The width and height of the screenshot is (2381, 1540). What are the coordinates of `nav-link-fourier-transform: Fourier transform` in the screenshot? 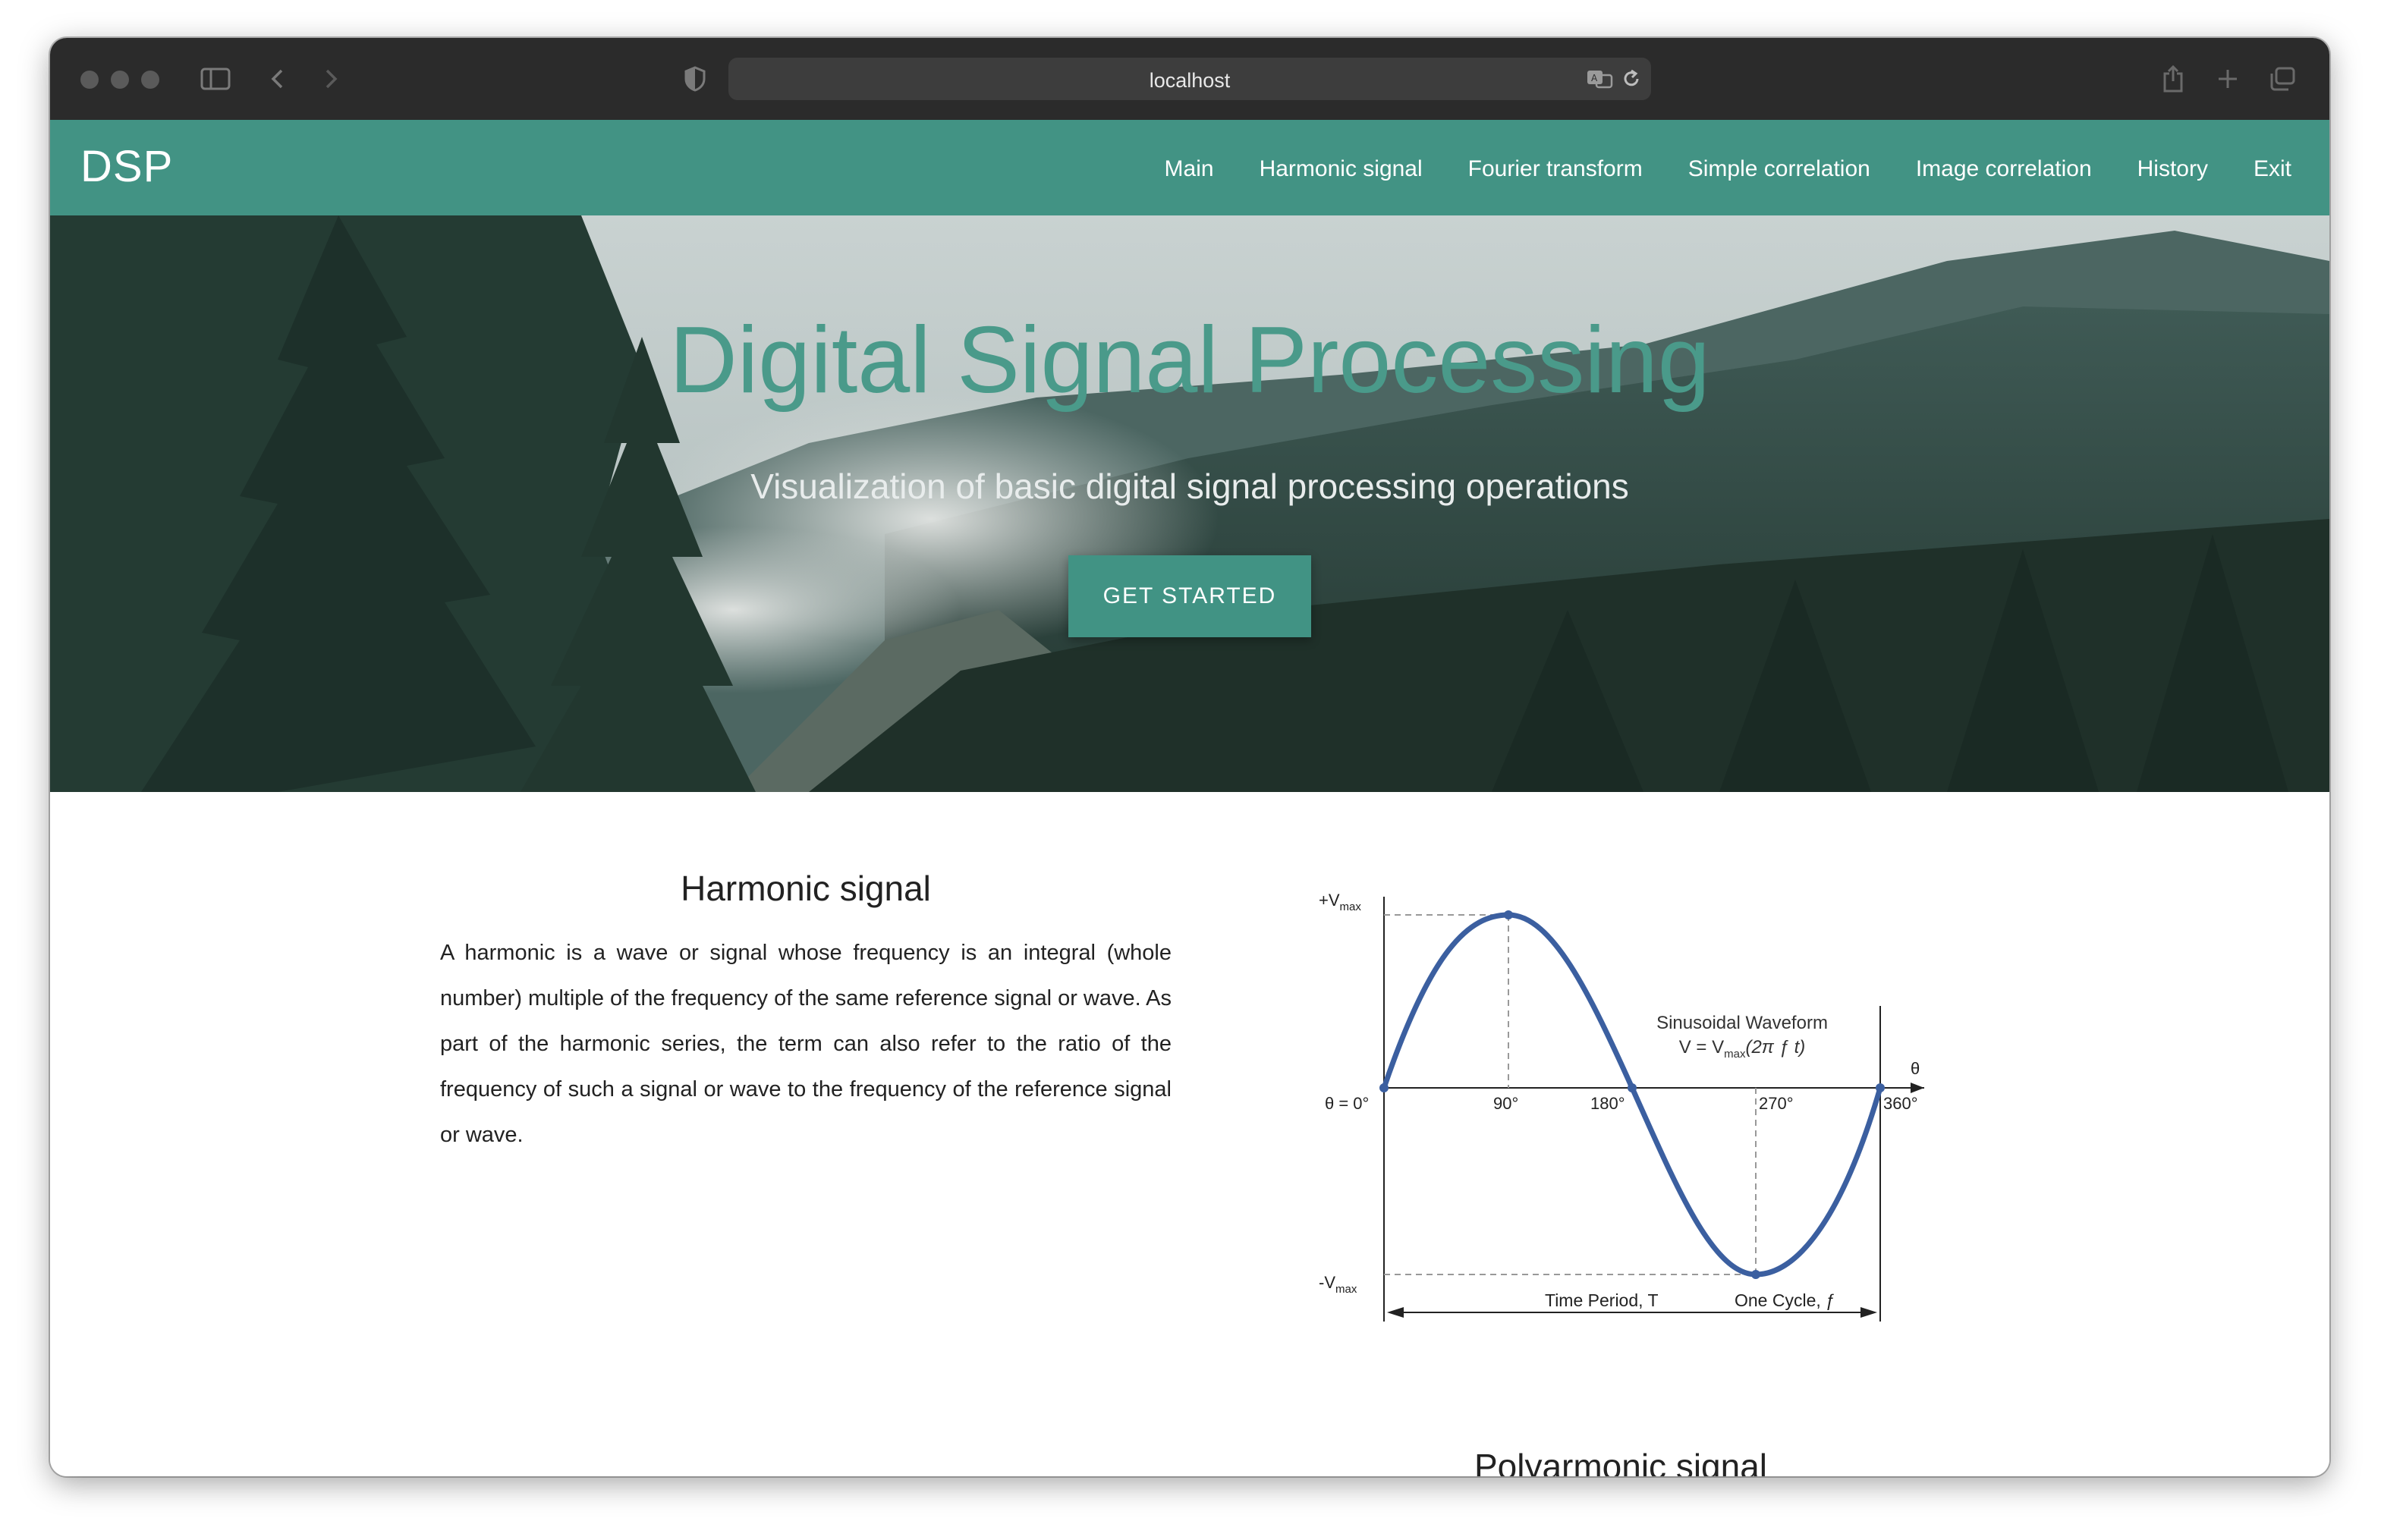 It's located at (1556, 169).